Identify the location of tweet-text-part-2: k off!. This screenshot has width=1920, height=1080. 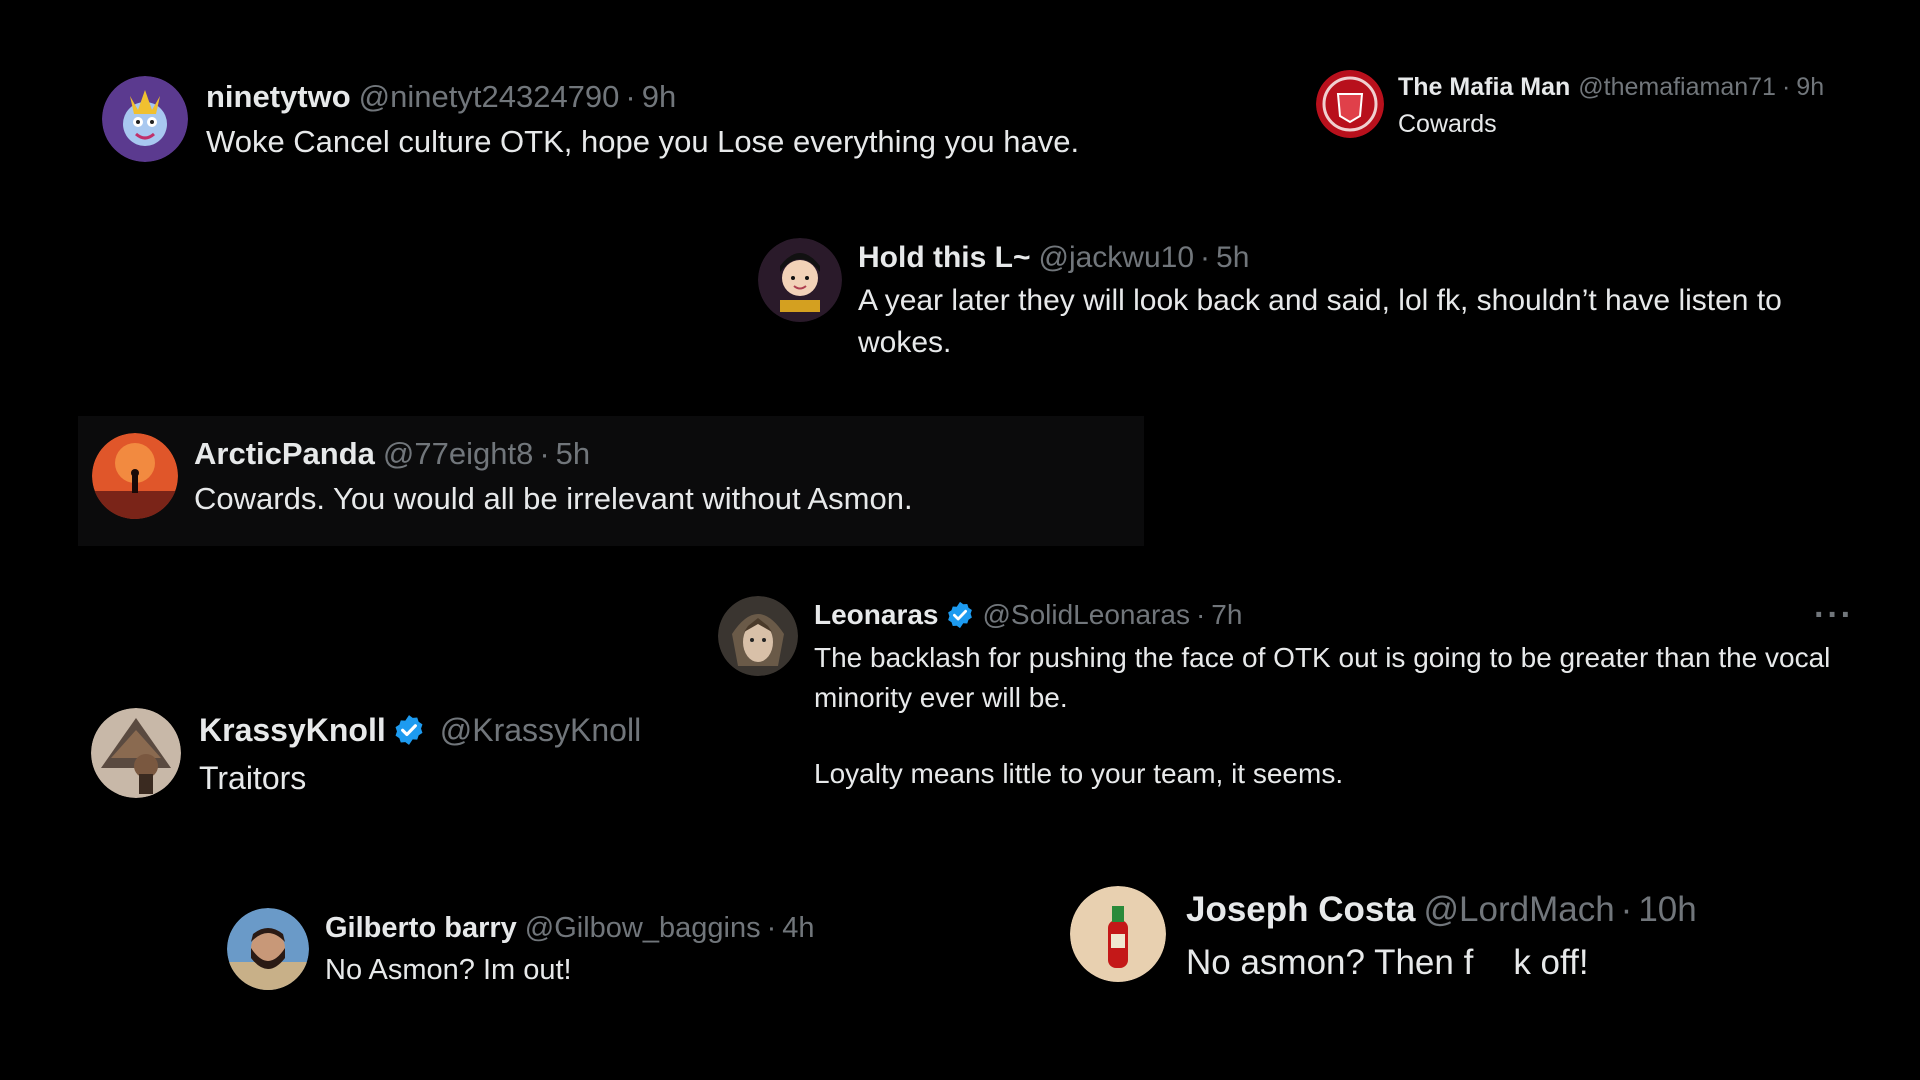
(1551, 962).